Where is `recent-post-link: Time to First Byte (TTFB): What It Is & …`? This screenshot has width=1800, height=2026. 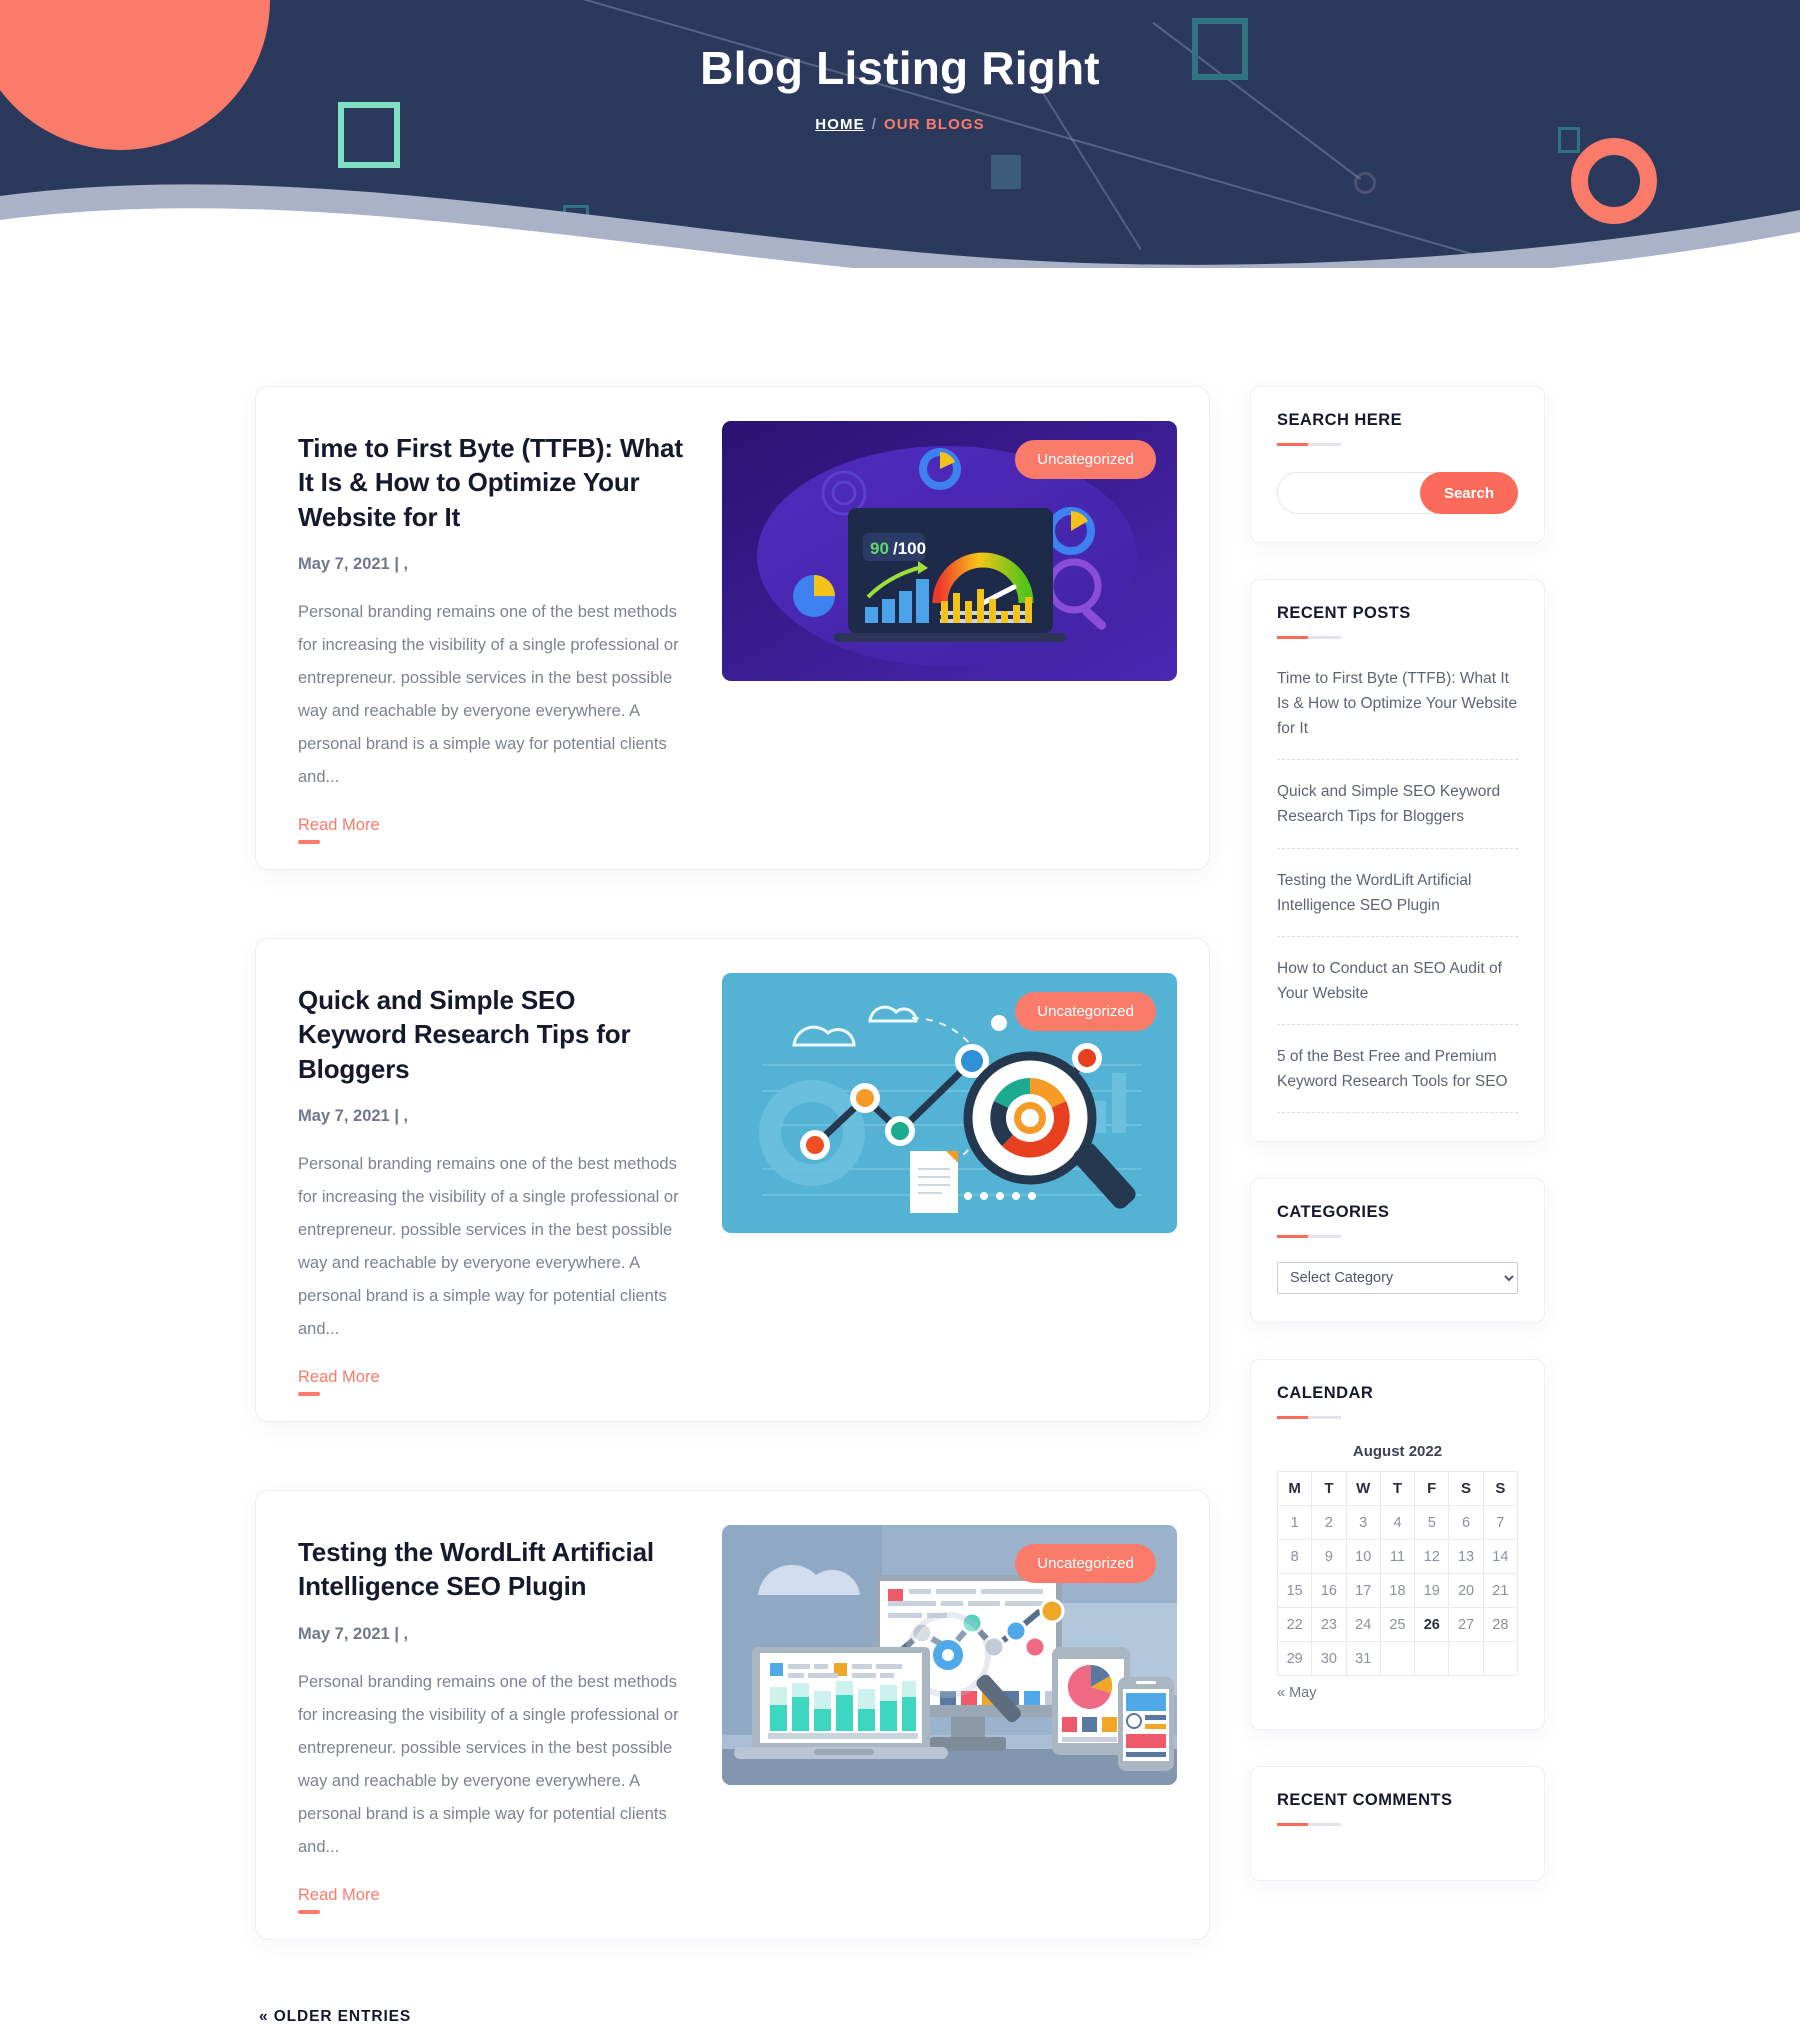
recent-post-link: Time to First Byte (TTFB): What It Is & … is located at coordinates (1397, 703).